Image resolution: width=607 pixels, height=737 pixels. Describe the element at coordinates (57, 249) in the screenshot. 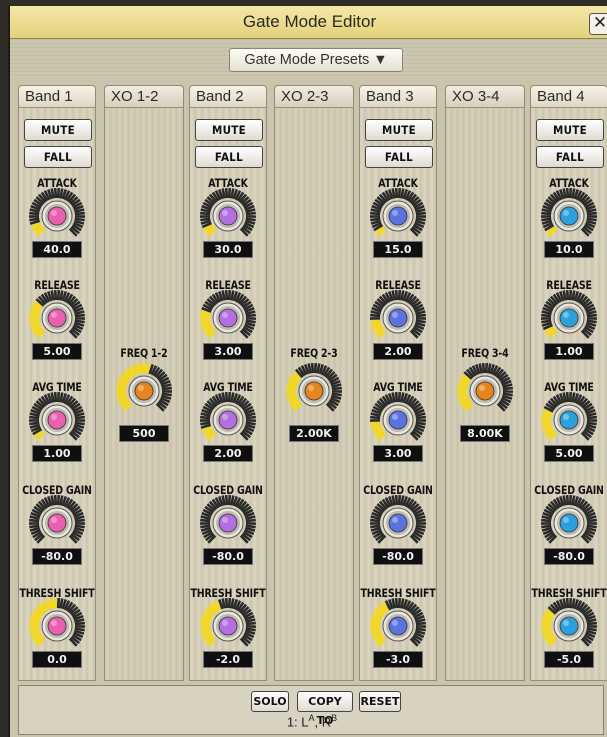

I see `attack-value: 40.0` at that location.